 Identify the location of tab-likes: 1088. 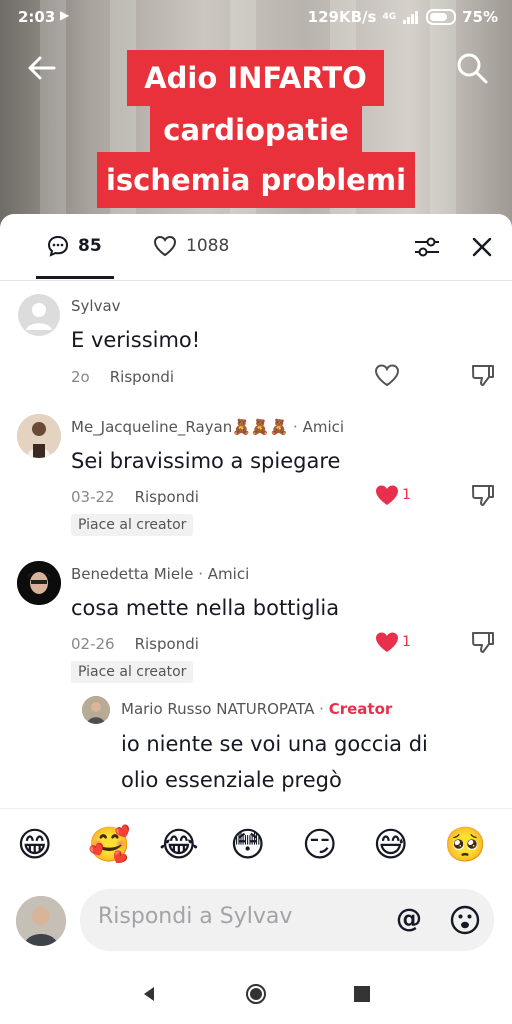
(190, 246).